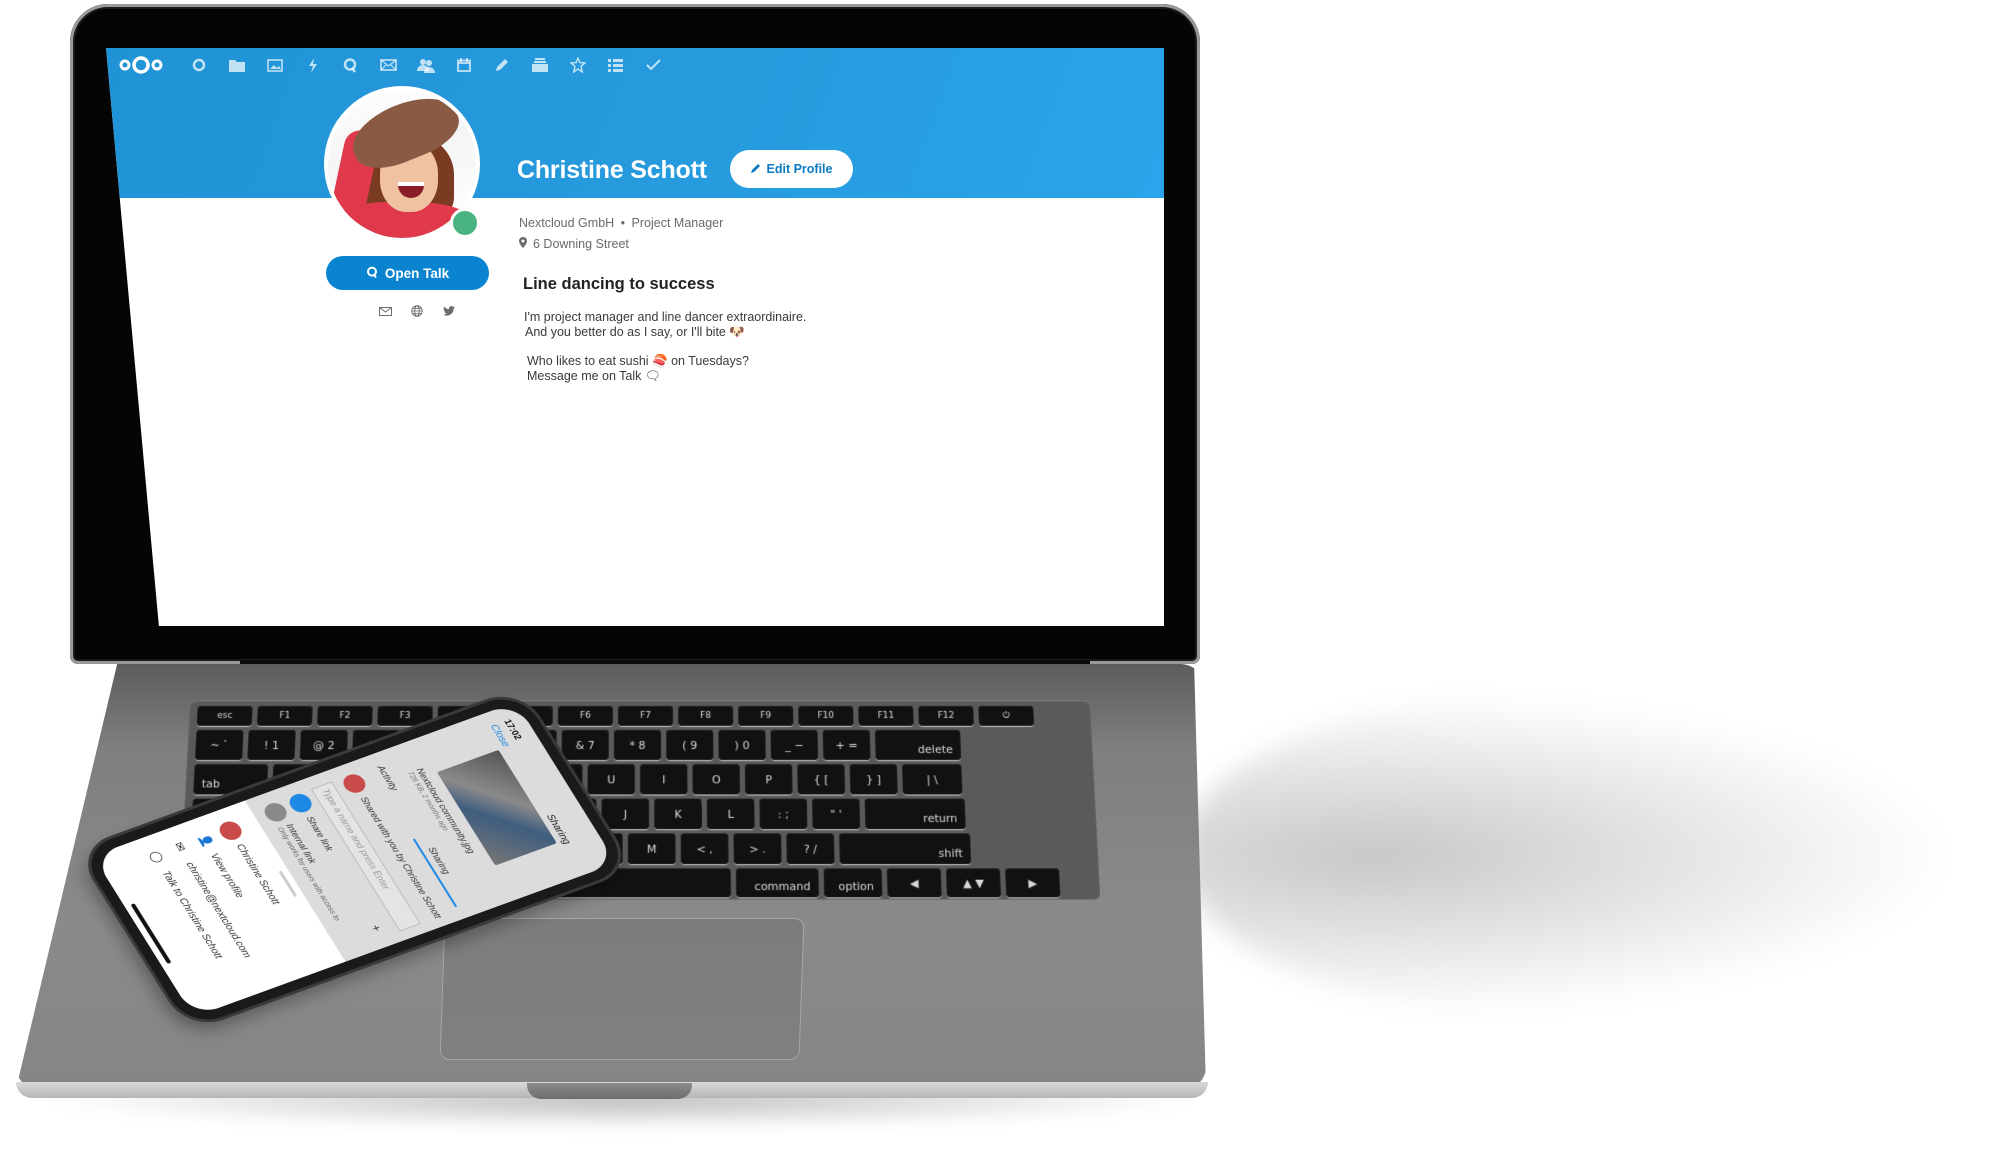 The image size is (2000, 1165). What do you see at coordinates (716, 779) in the screenshot?
I see `key-o: O` at bounding box center [716, 779].